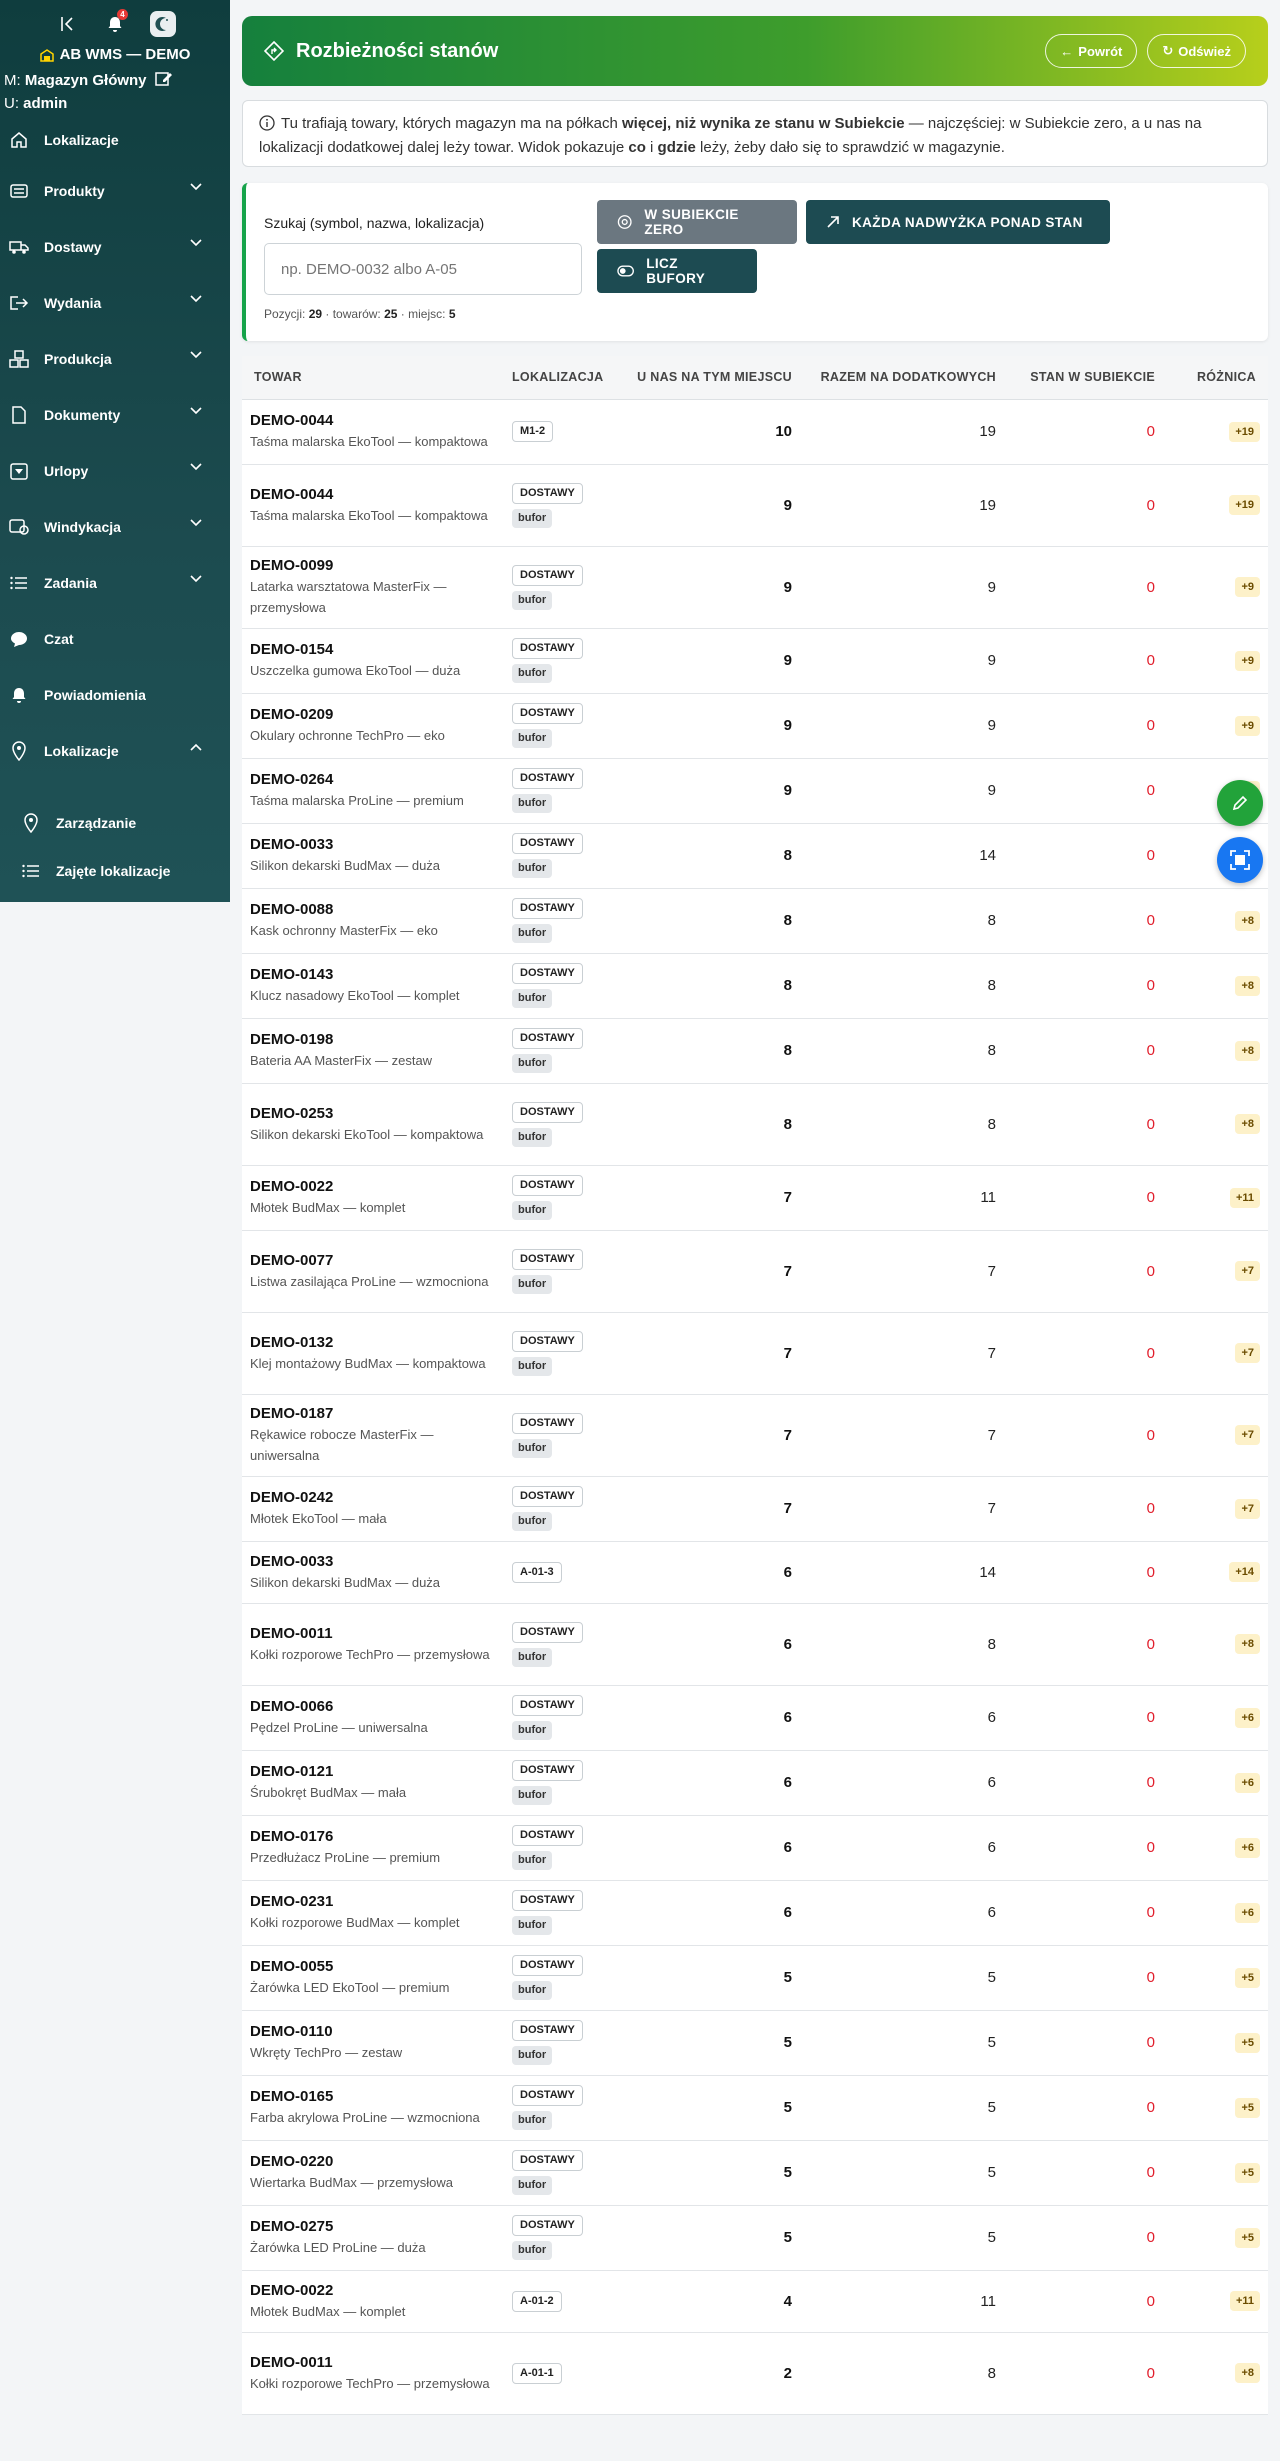 This screenshot has width=1280, height=2461. I want to click on sidebar-item-czat: Czat, so click(115, 639).